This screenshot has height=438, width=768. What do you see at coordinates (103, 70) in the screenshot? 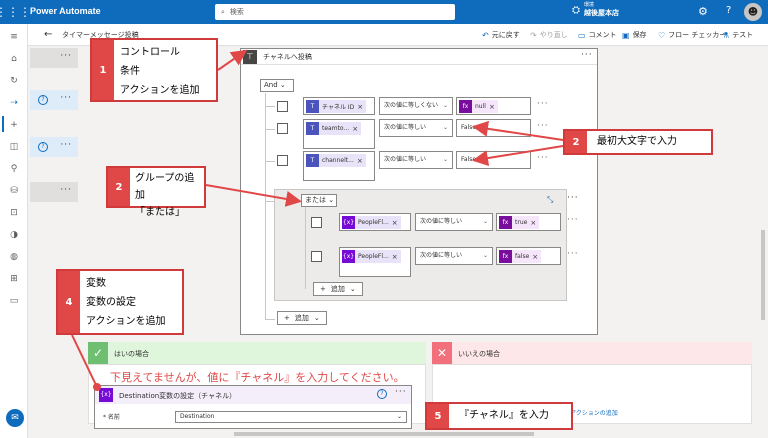
I see `annotation-number: 1` at bounding box center [103, 70].